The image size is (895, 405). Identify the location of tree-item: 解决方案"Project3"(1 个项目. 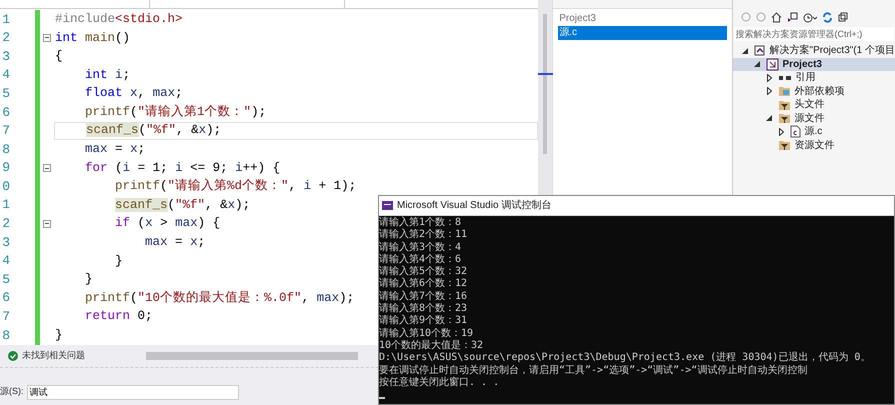
(813, 51).